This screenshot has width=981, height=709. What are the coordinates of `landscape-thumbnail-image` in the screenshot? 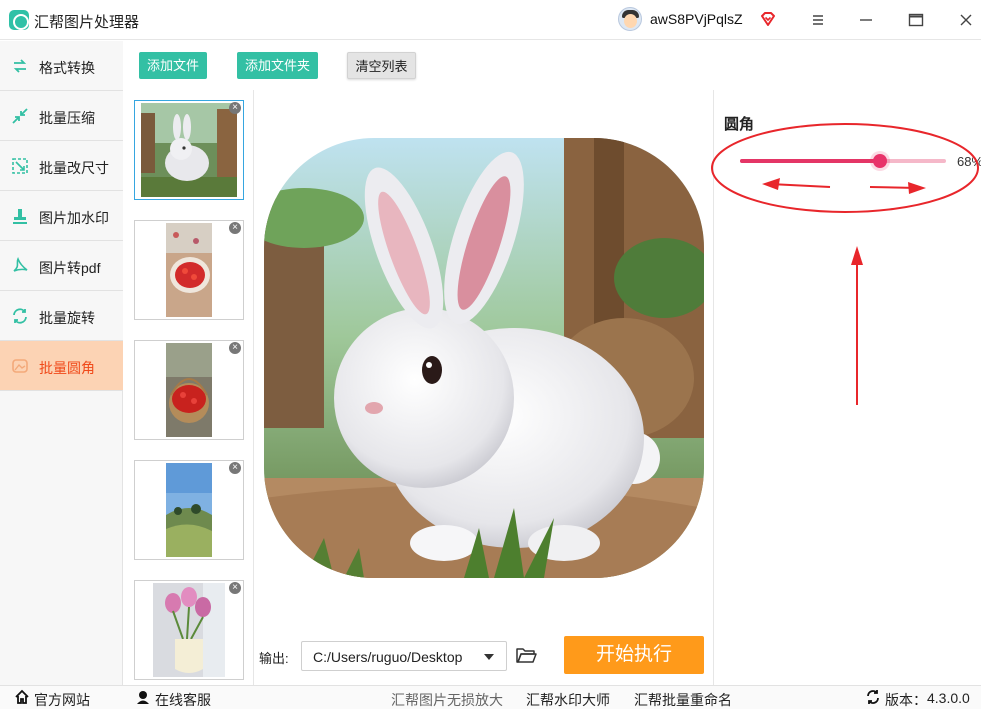 It's located at (189, 510).